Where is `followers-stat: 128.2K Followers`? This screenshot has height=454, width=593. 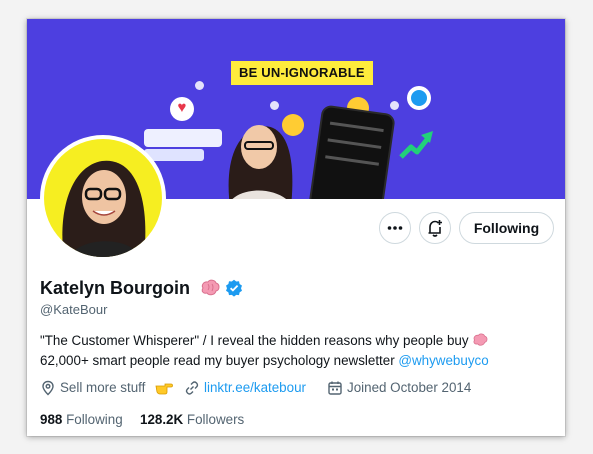 followers-stat: 128.2K Followers is located at coordinates (192, 420).